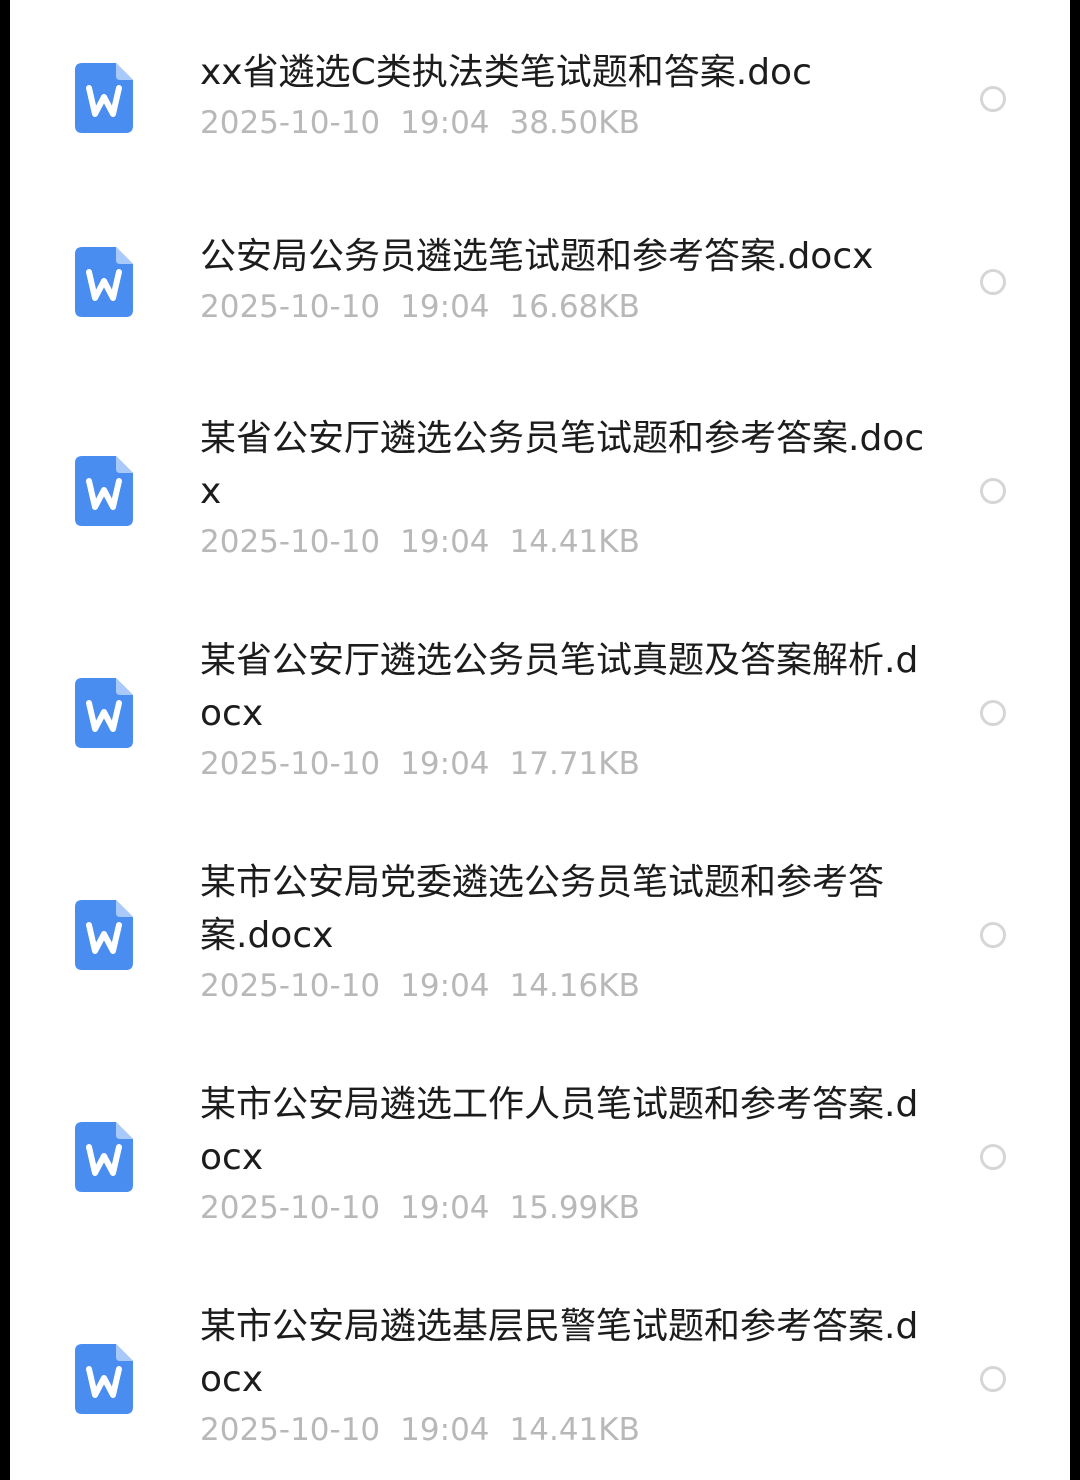 The width and height of the screenshot is (1080, 1480). What do you see at coordinates (574, 307) in the screenshot?
I see `file-size: 16.68KB` at bounding box center [574, 307].